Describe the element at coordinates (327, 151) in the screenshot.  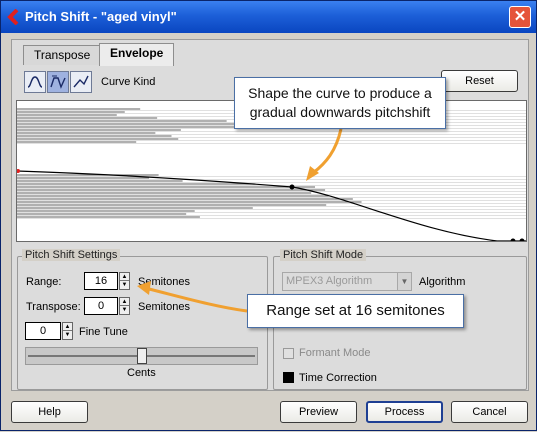
I see `callout-arrow-envelope` at that location.